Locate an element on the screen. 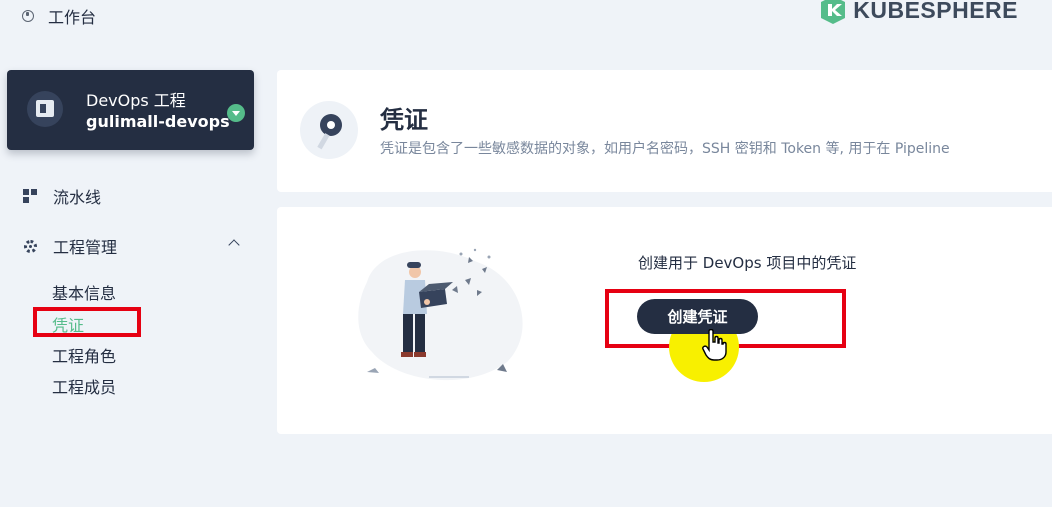 Image resolution: width=1052 pixels, height=507 pixels. project-selector: DevOps 工程 gulimall-devops is located at coordinates (130, 110).